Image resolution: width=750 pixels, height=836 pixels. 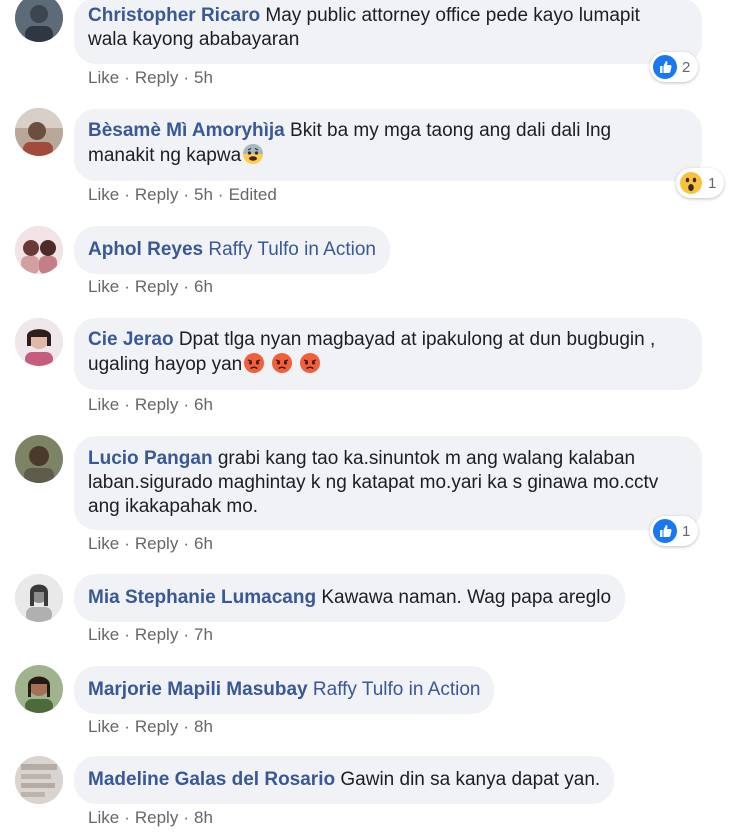 I want to click on comment-text: Gawin din sa kanya dapat yan., so click(x=470, y=779).